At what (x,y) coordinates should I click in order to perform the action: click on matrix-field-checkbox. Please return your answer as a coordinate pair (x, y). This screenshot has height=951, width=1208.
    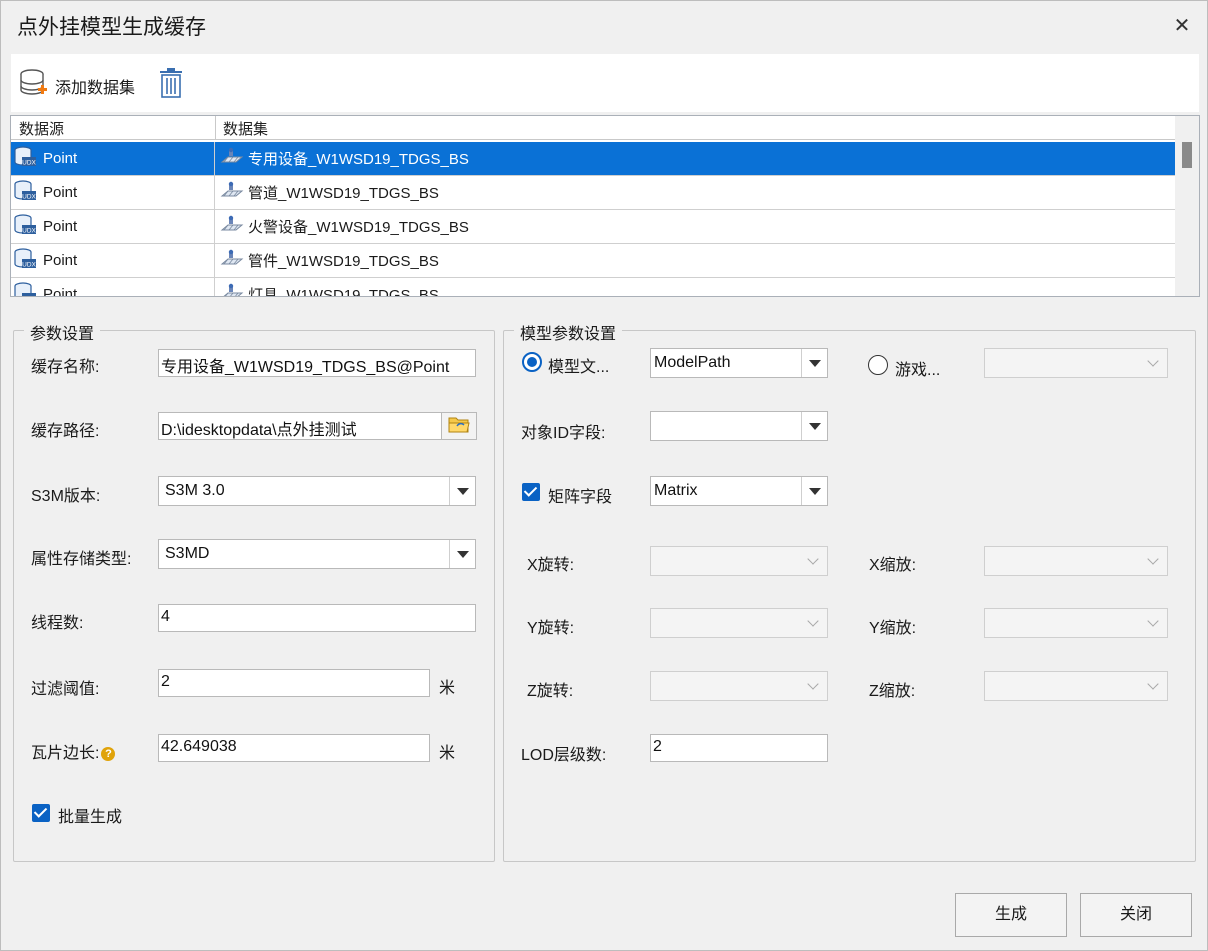
    Looking at the image, I should click on (531, 492).